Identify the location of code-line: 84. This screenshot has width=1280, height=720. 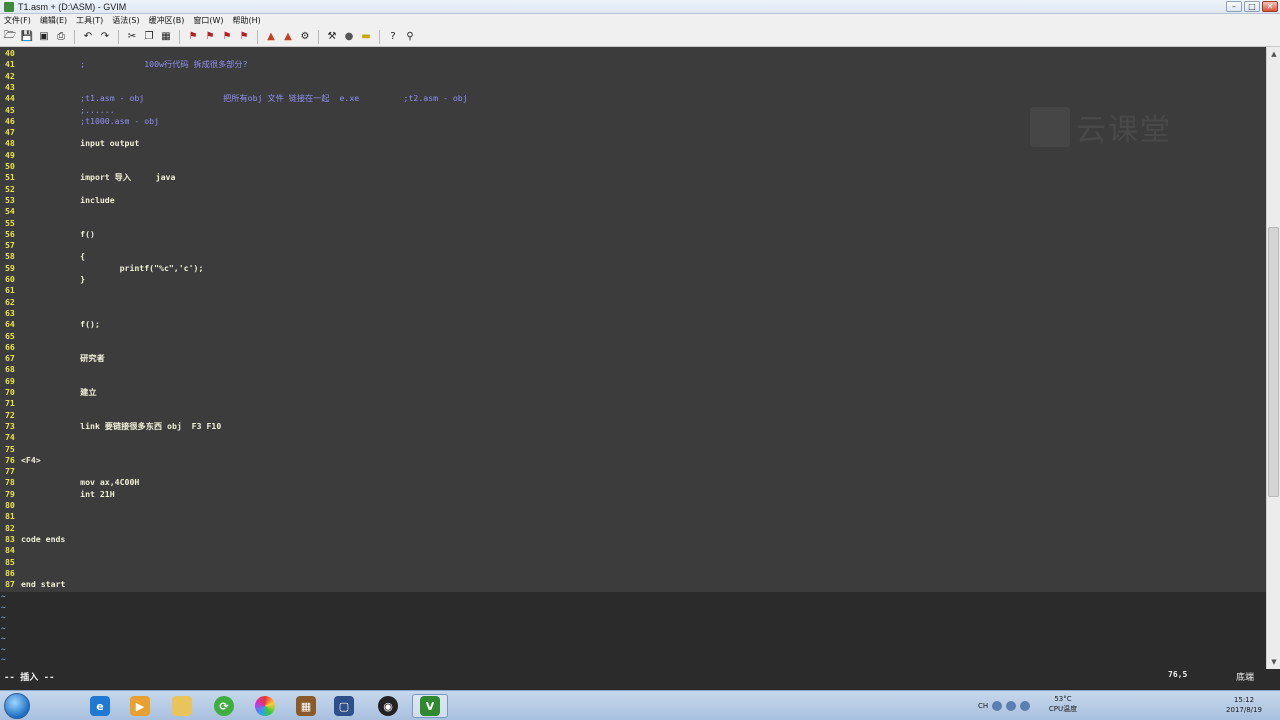
(633, 550).